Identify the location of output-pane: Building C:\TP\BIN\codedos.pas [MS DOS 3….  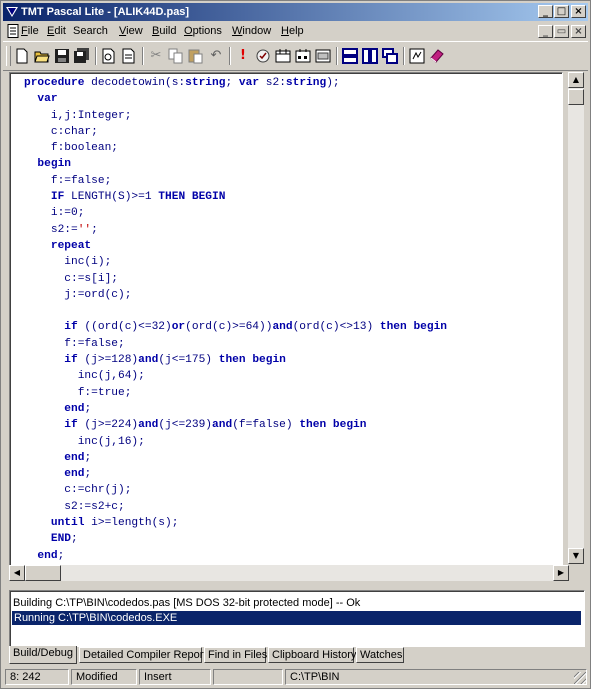
(297, 618).